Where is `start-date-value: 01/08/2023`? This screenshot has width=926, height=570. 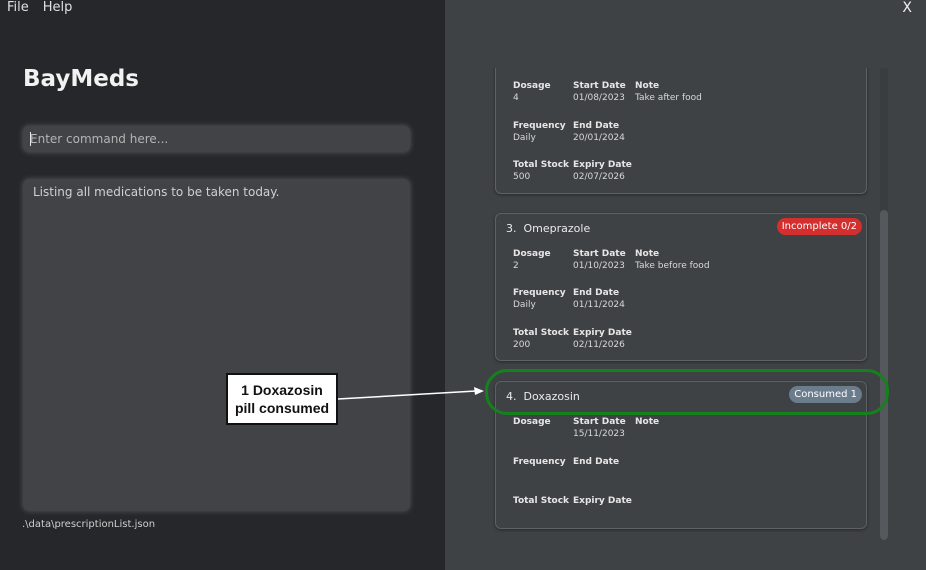
start-date-value: 01/08/2023 is located at coordinates (599, 98).